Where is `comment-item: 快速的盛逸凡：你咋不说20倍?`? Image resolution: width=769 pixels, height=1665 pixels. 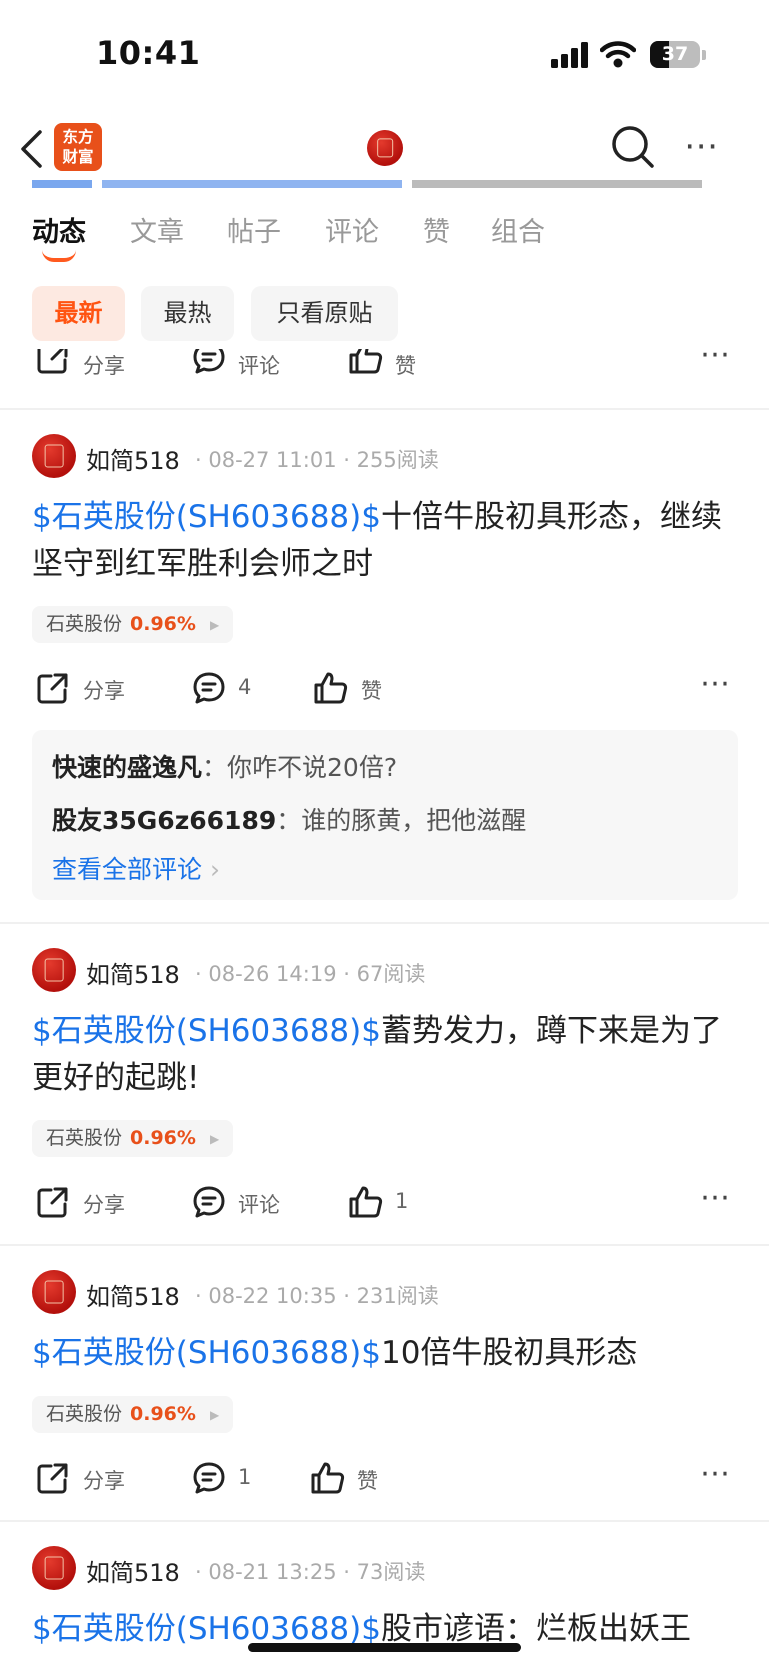
comment-item: 快速的盛逸凡：你咋不说20倍? is located at coordinates (224, 766).